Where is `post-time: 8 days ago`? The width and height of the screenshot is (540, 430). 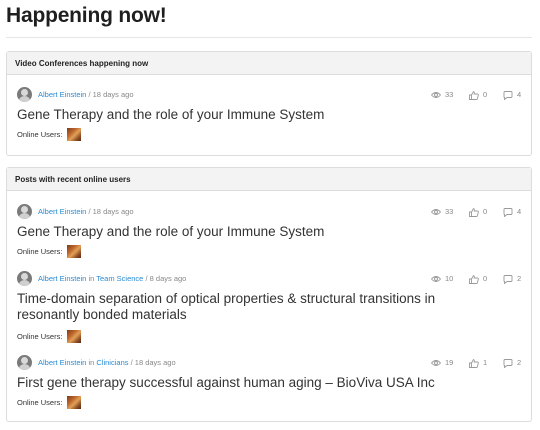 post-time: 8 days ago is located at coordinates (168, 278).